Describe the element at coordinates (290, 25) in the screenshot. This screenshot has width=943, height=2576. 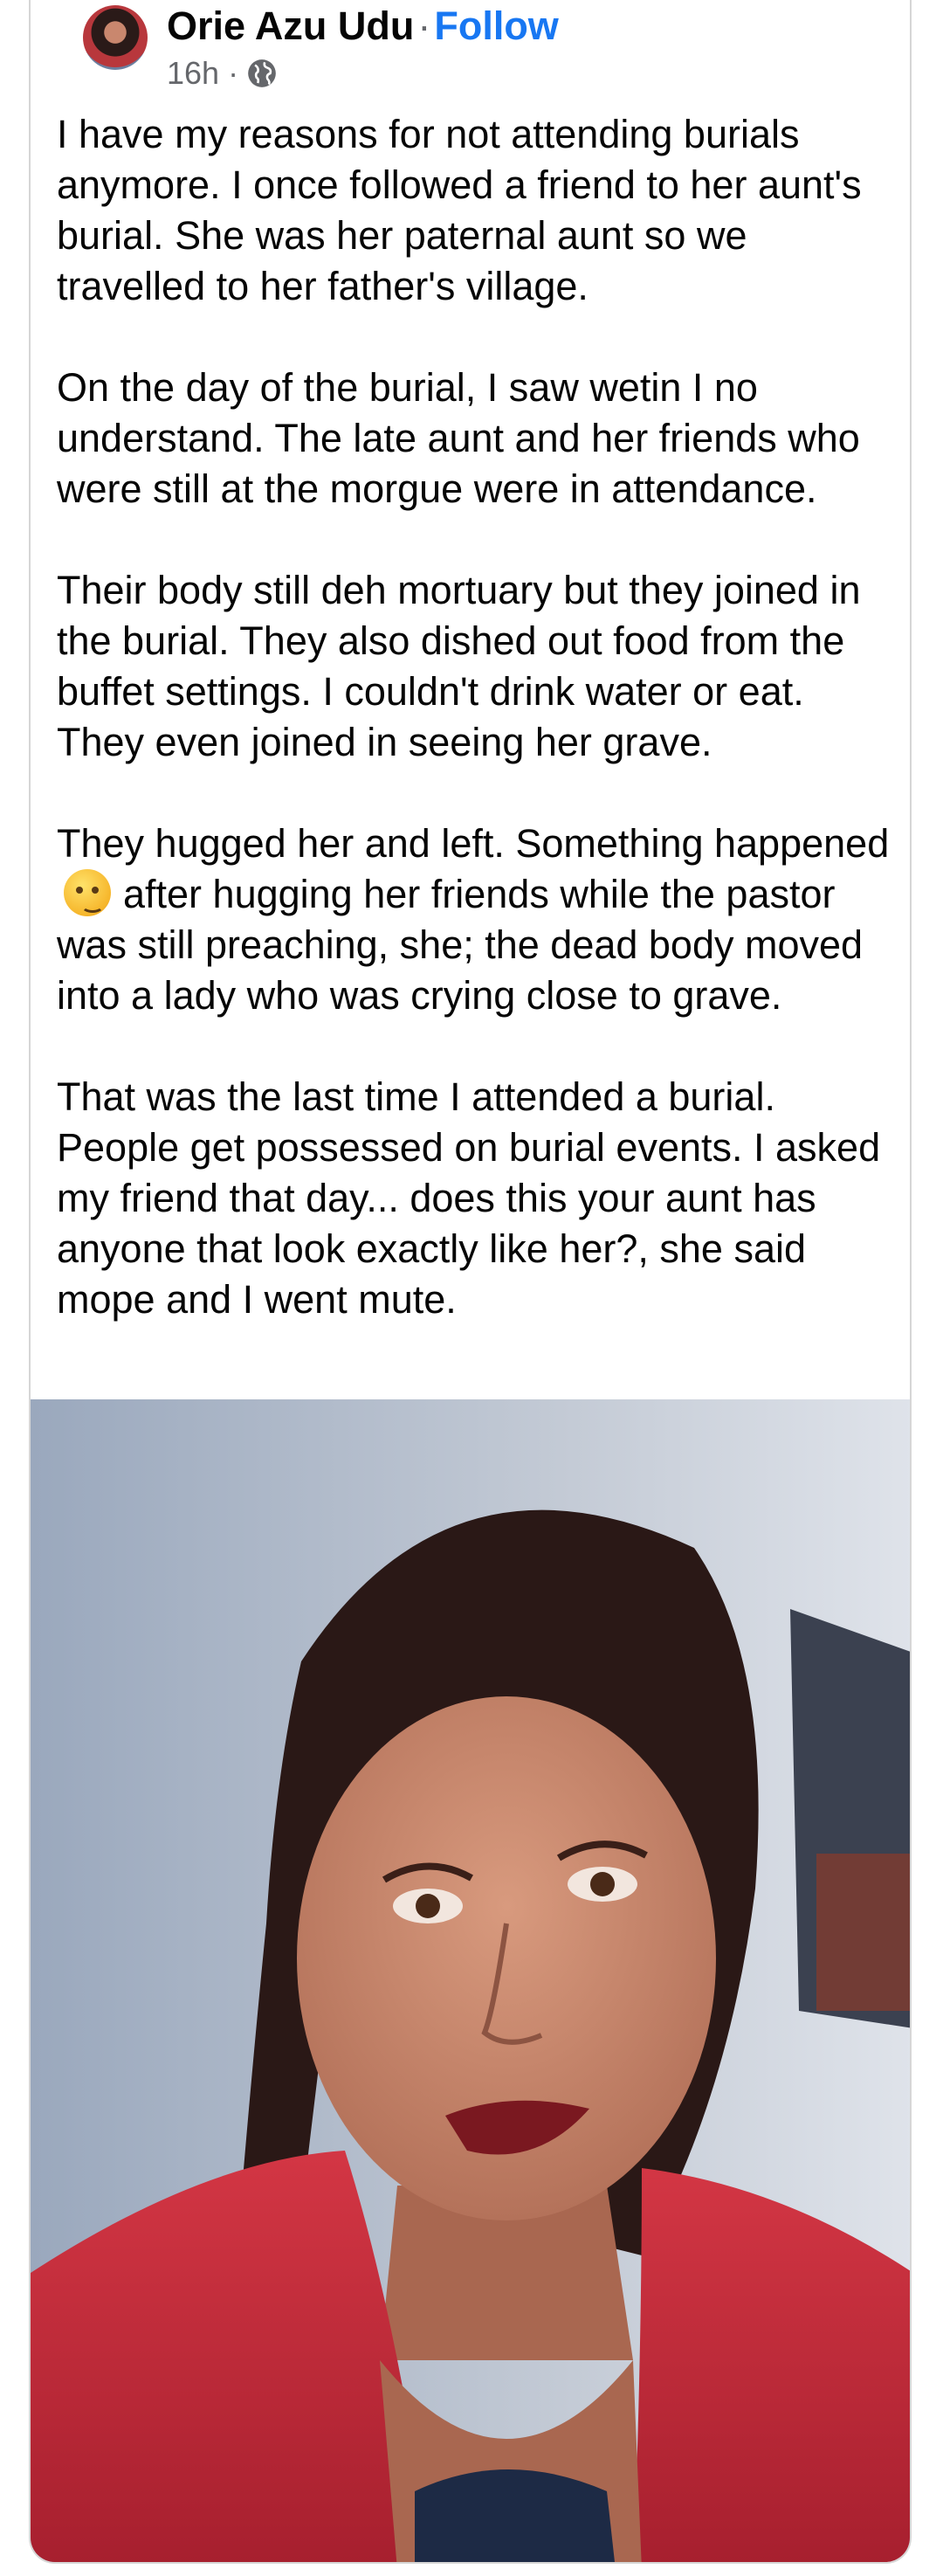
I see `author-name: Orie Azu Udu` at that location.